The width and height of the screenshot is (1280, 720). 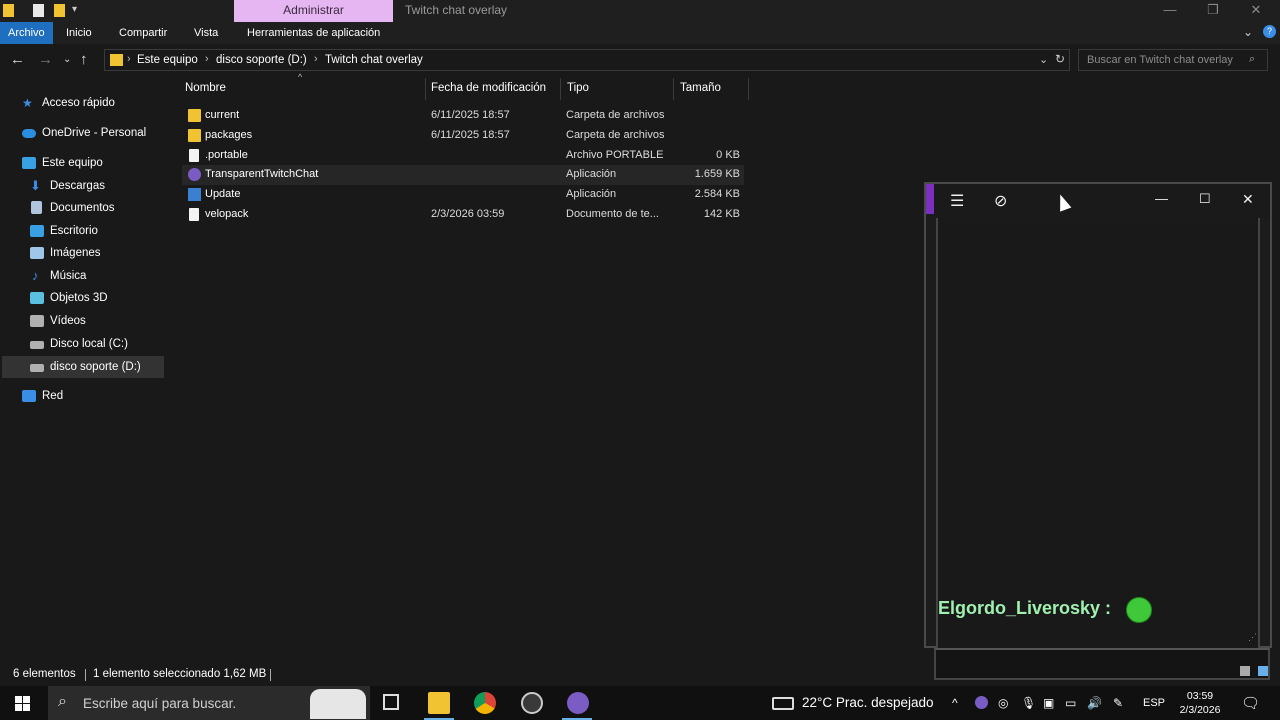 What do you see at coordinates (470, 135) in the screenshot?
I see `file-date: 6/11/2025 18:57` at bounding box center [470, 135].